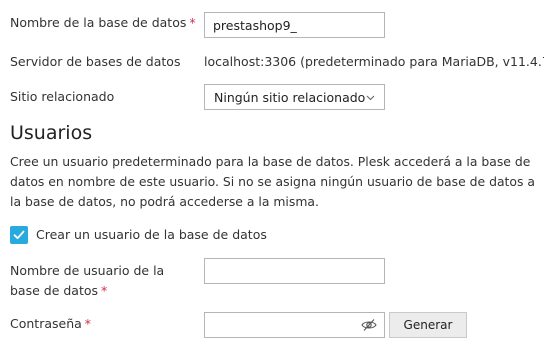  What do you see at coordinates (369, 325) in the screenshot?
I see `eye-slash-icon` at bounding box center [369, 325].